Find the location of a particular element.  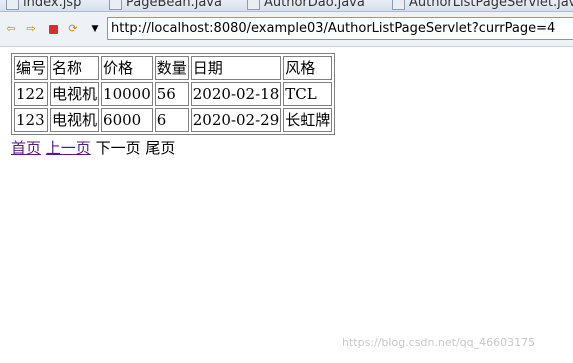

table-cell: 10000 is located at coordinates (127, 94).